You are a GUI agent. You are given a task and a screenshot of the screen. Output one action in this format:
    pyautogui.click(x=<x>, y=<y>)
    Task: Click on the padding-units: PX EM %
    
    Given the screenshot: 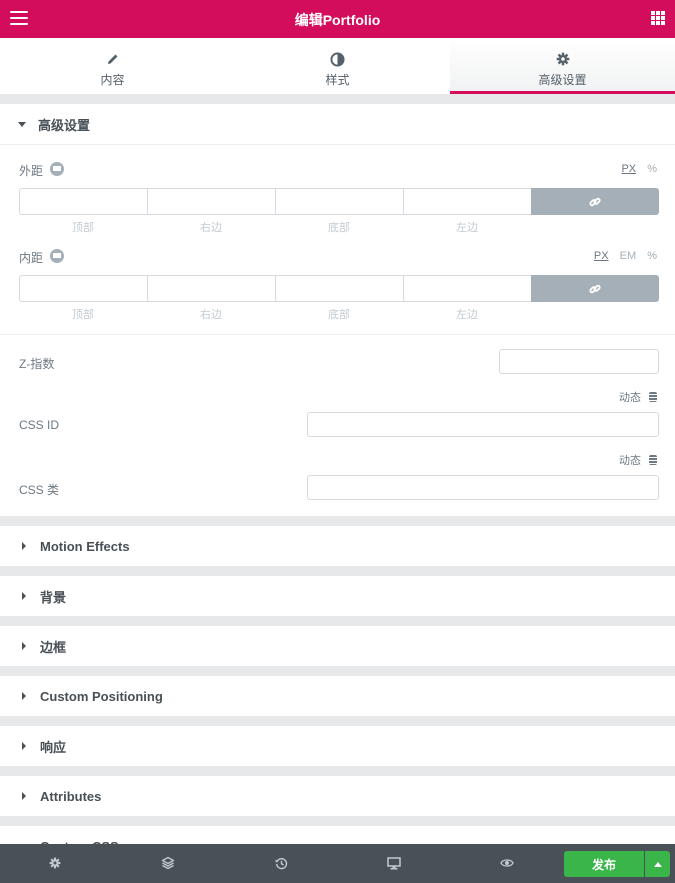 What is the action you would take?
    pyautogui.click(x=621, y=256)
    